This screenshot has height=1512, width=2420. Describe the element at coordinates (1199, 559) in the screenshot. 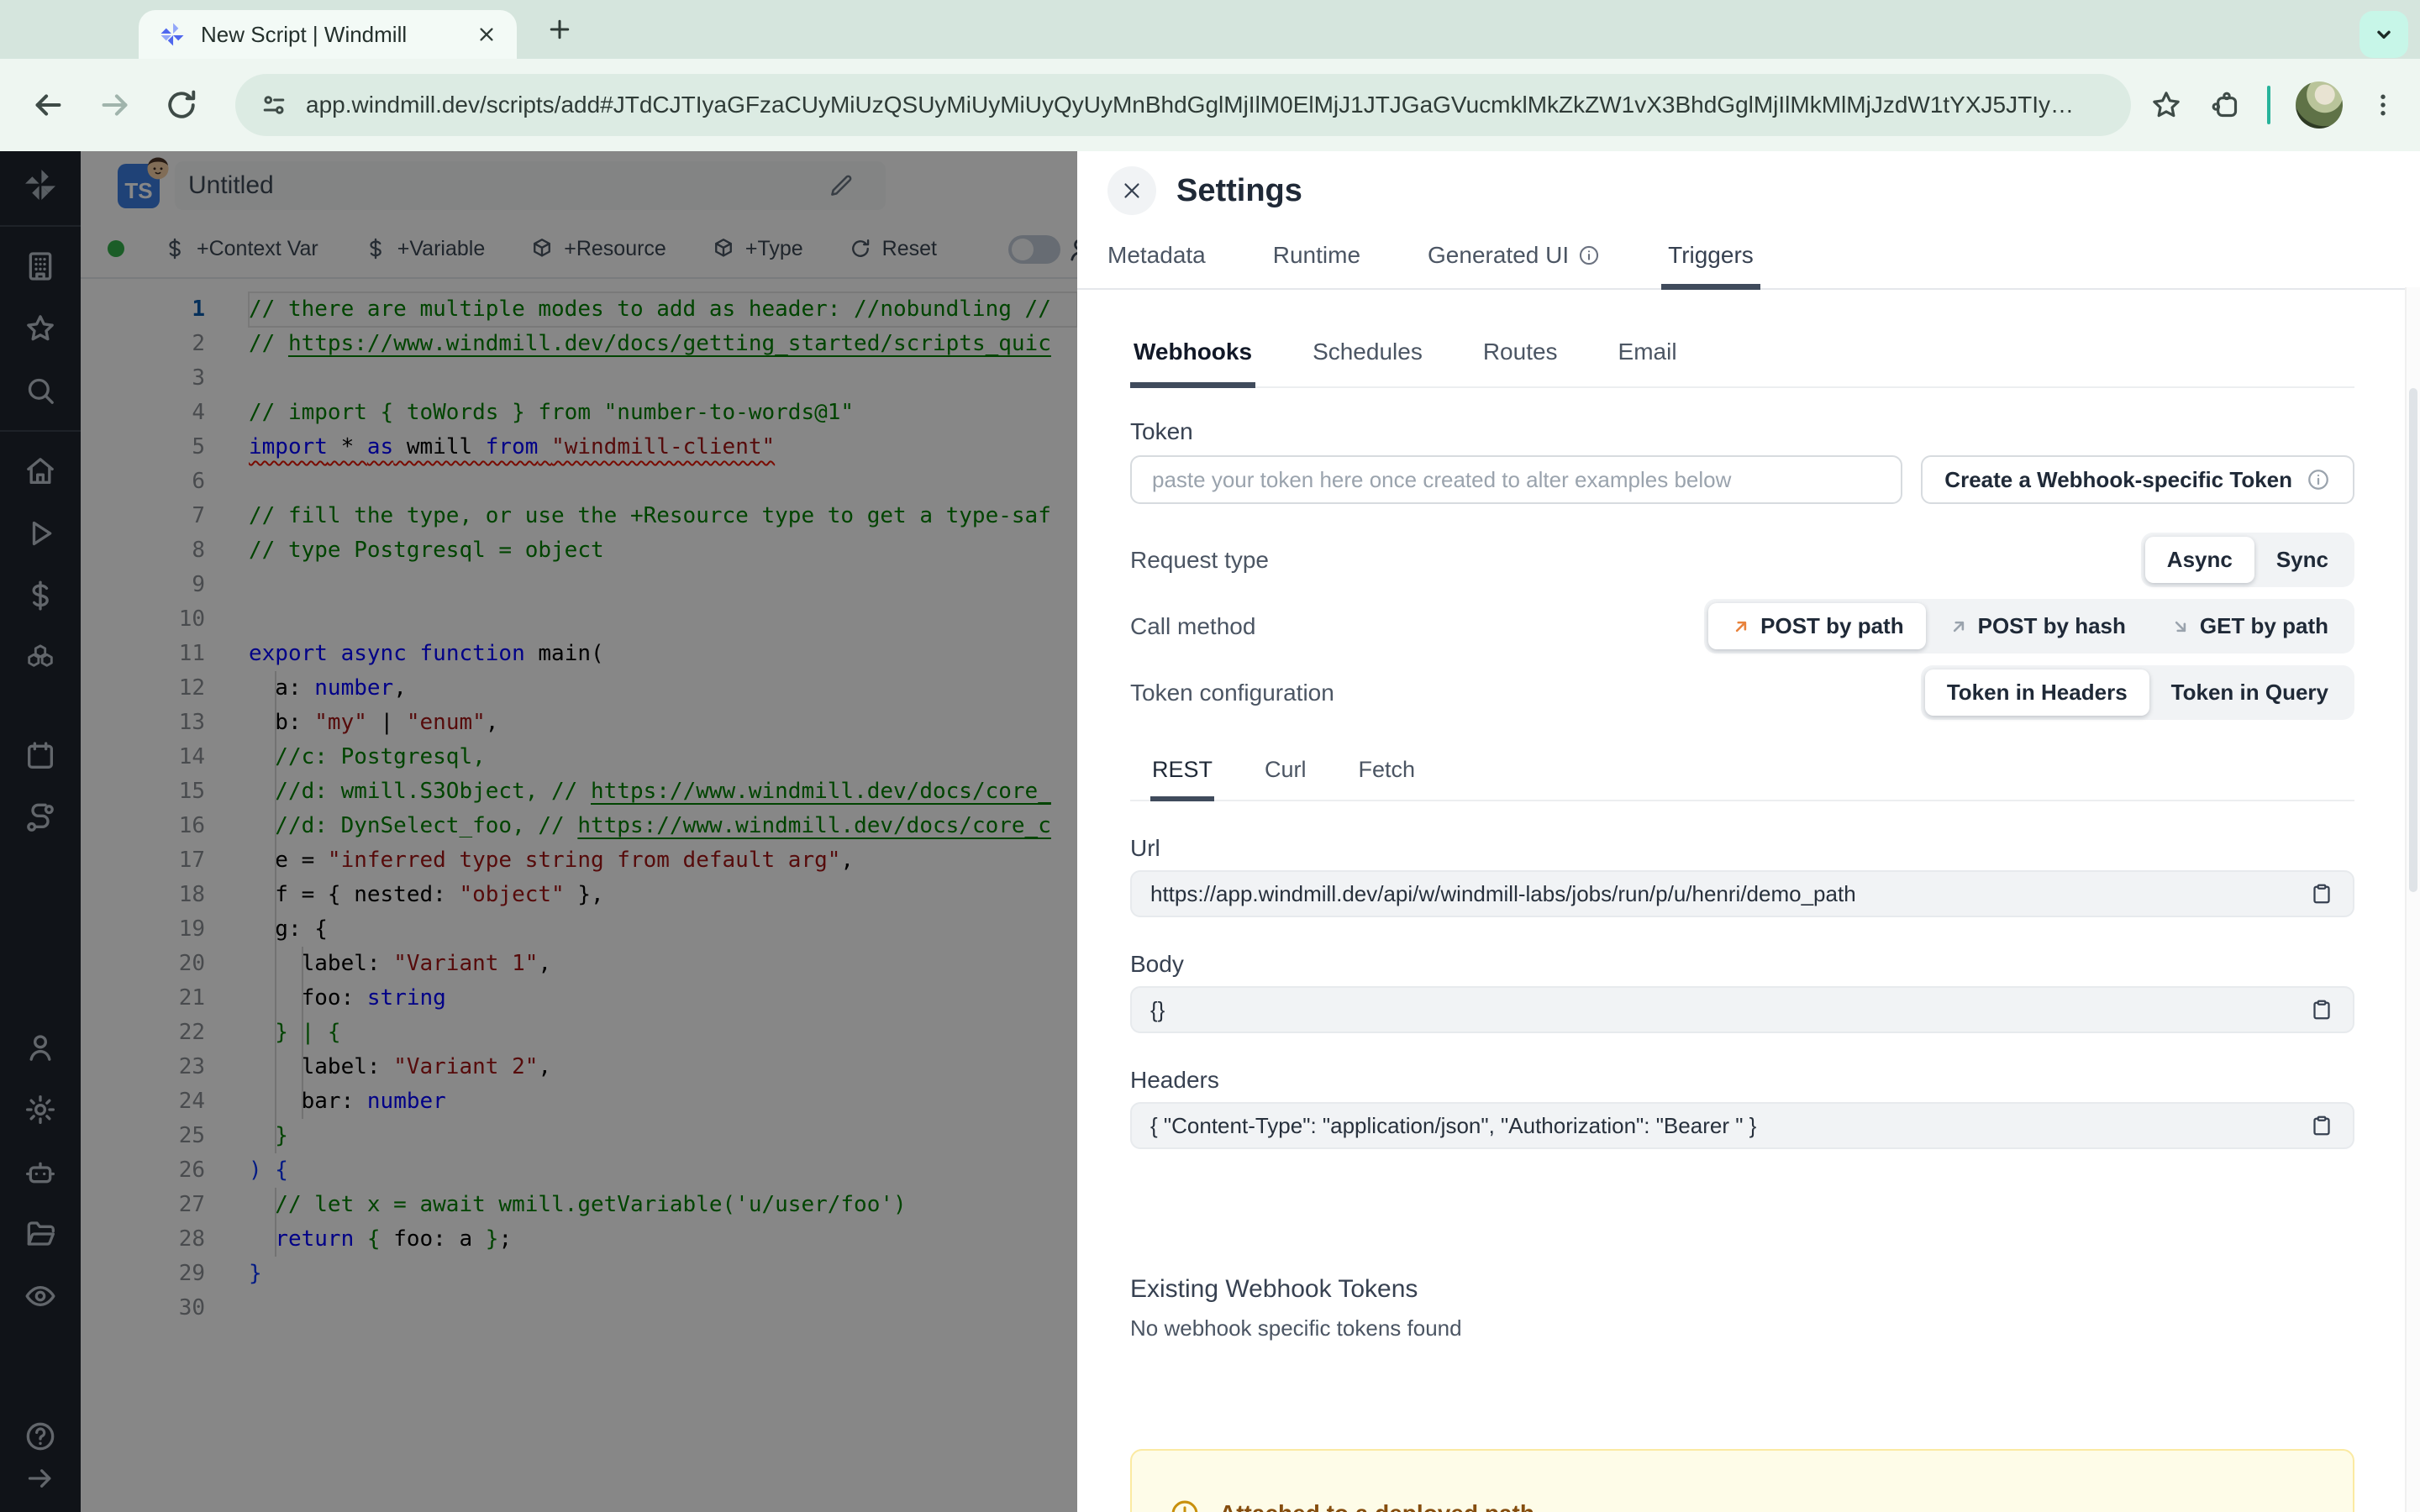

I see `request-type-label: Request type` at that location.